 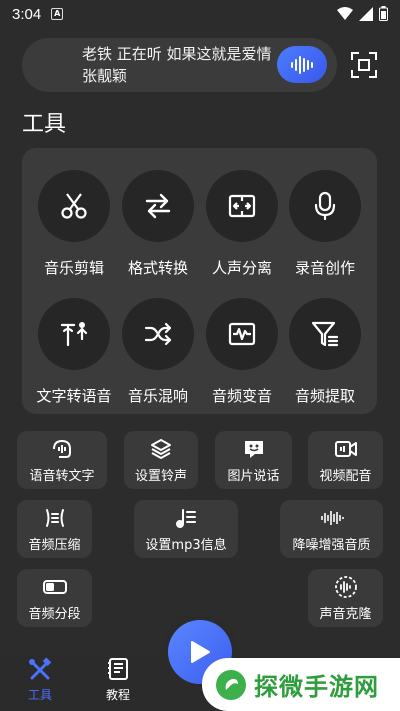 I want to click on section-title: 工具, so click(x=44, y=124).